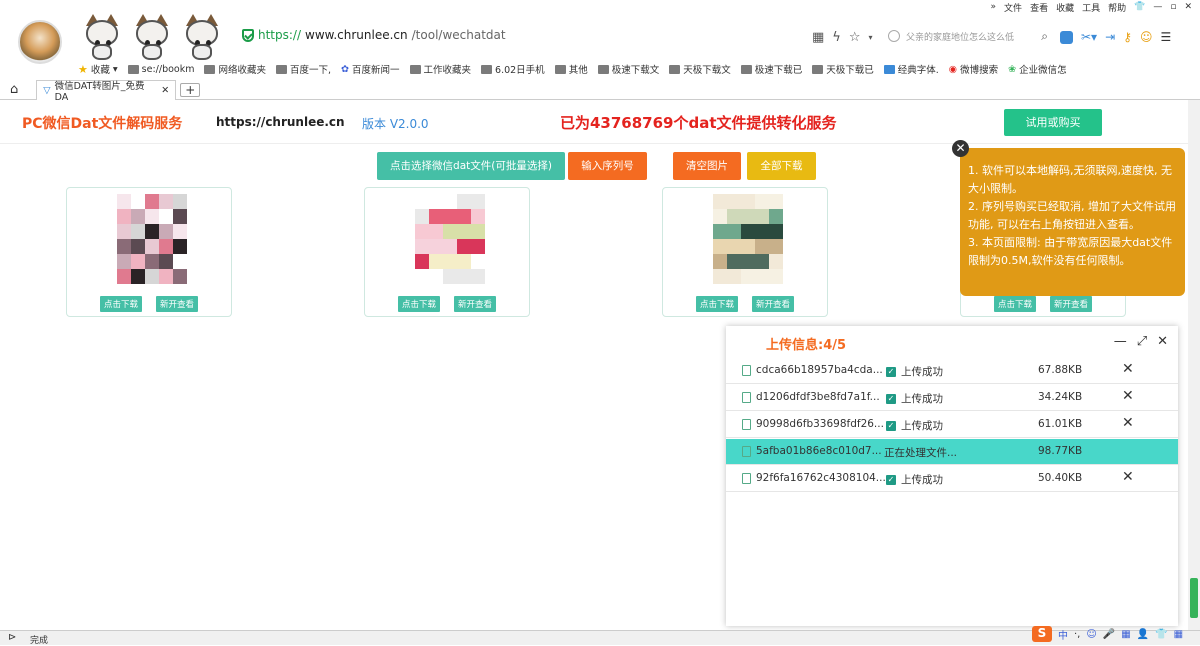 The height and width of the screenshot is (646, 1200). Describe the element at coordinates (165, 90) in the screenshot. I see `close-tab-icon: ✕` at that location.